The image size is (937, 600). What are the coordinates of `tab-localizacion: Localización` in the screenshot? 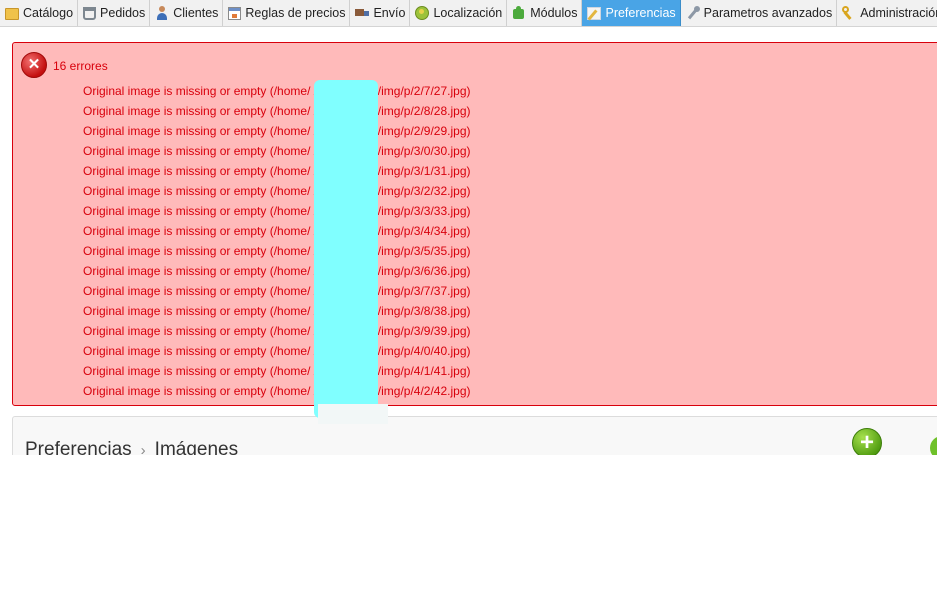 It's located at (459, 13).